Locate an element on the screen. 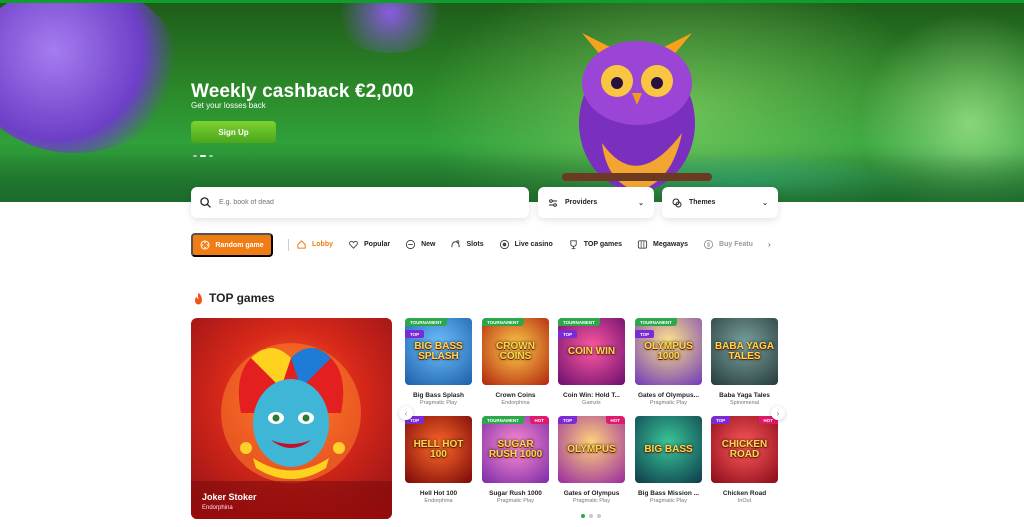  heart-icon is located at coordinates (353, 244).